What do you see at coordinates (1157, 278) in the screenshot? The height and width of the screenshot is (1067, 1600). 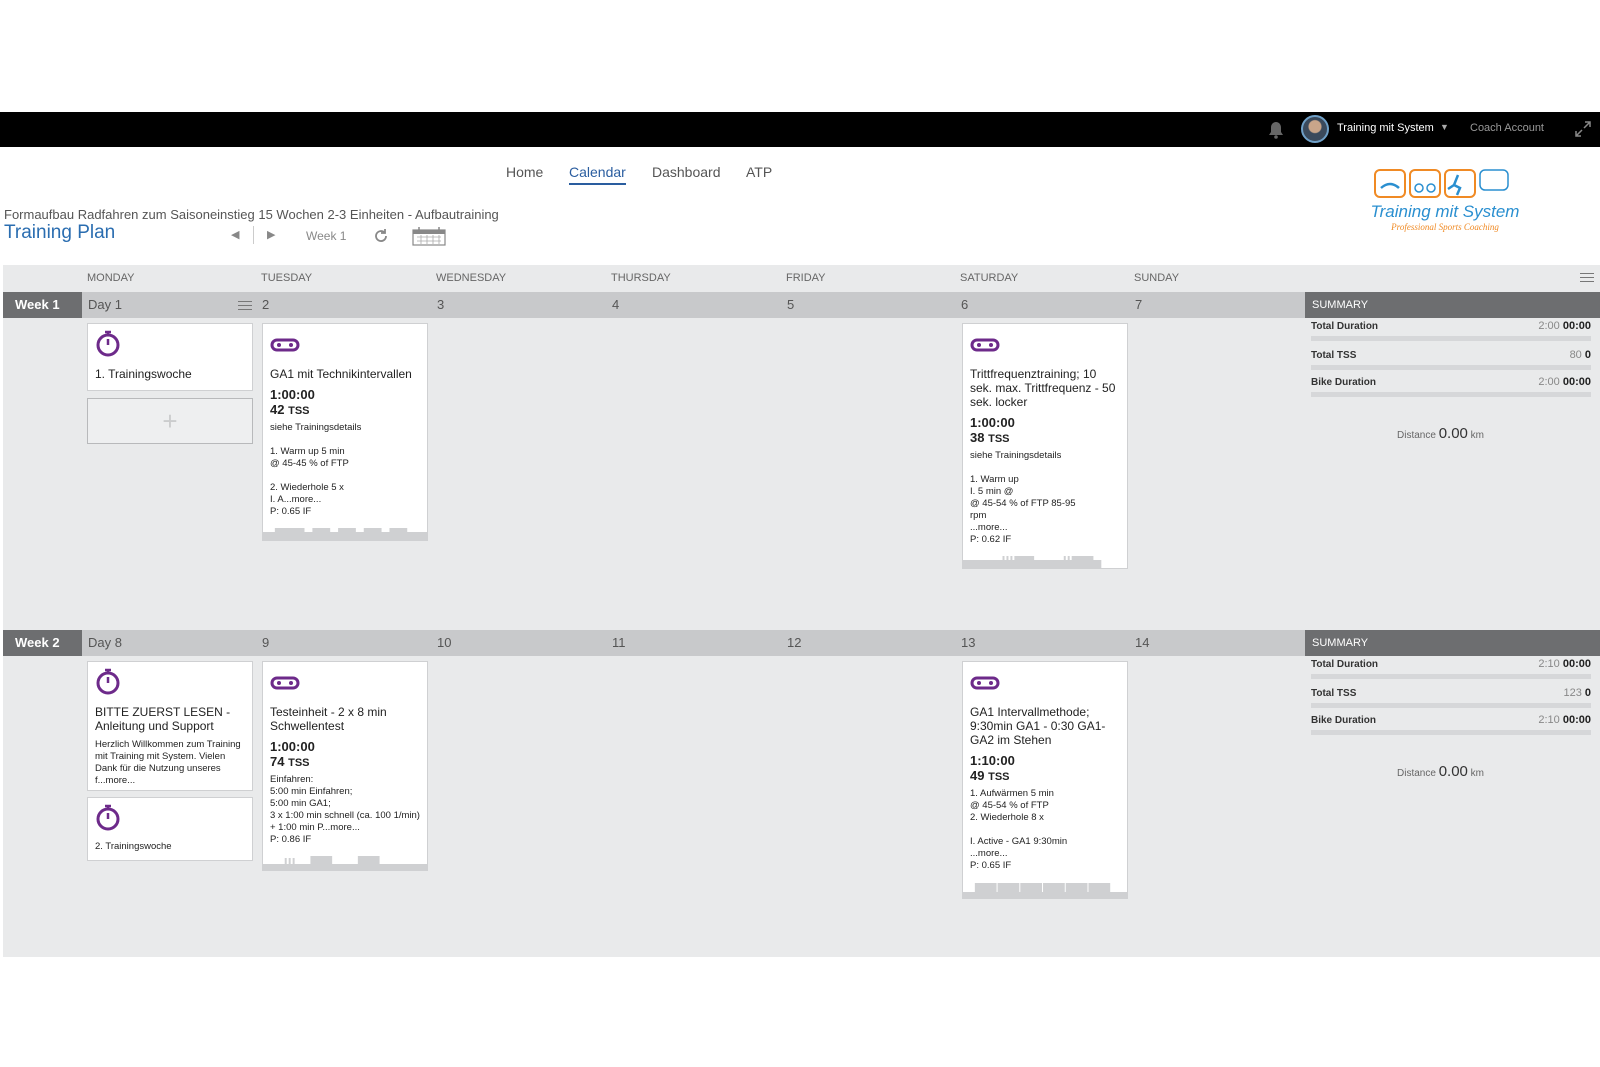 I see `day-header-sunday: SUNDAY` at bounding box center [1157, 278].